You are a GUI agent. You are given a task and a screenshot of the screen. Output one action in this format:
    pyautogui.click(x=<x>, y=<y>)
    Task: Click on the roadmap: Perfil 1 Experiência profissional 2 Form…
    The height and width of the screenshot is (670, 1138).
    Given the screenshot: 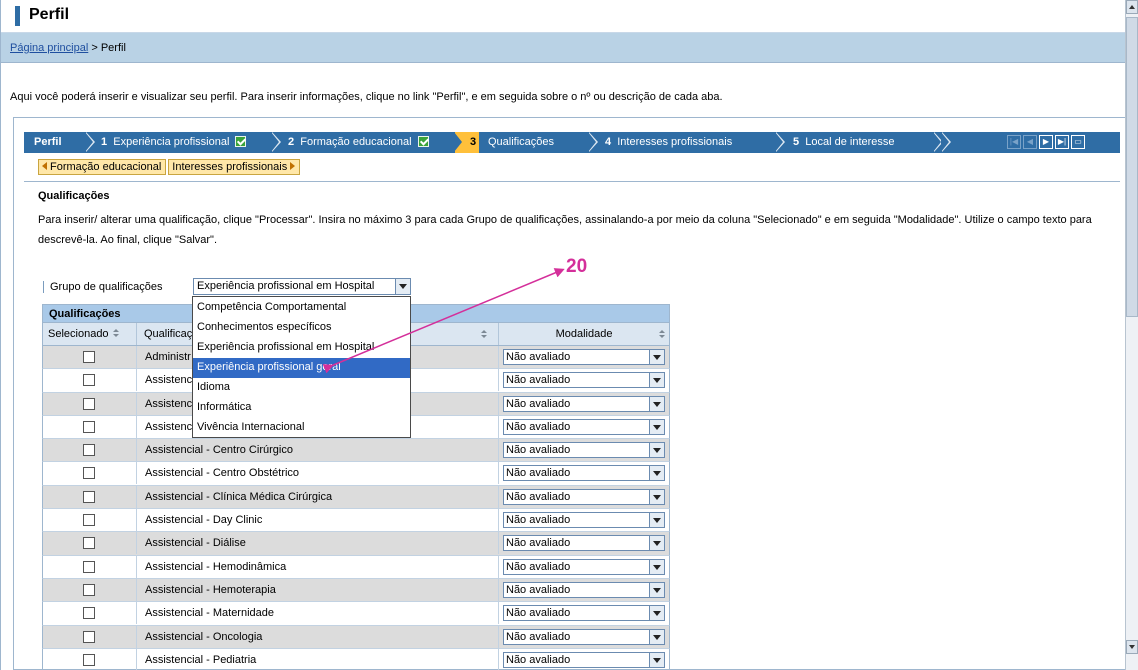 What is the action you would take?
    pyautogui.click(x=572, y=142)
    